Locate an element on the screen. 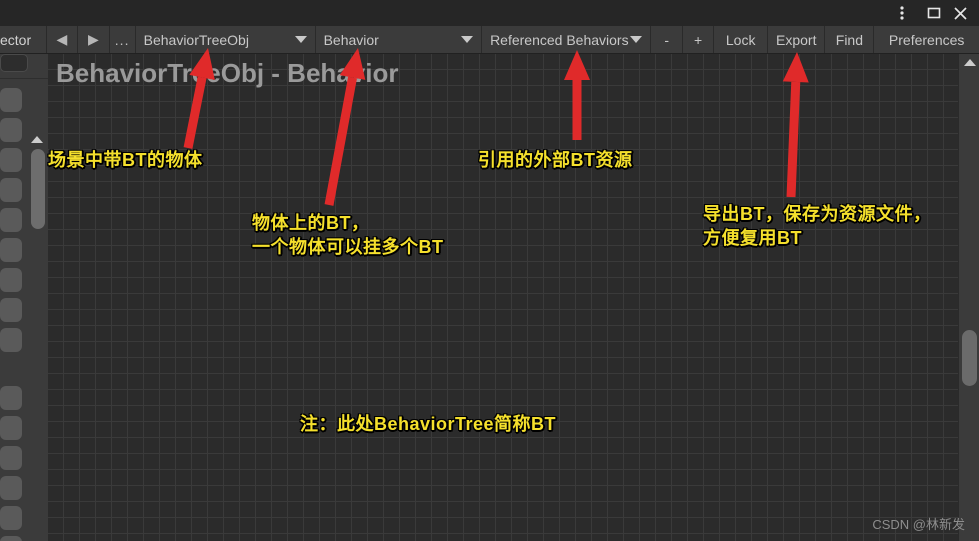 The image size is (979, 541). export-button: Export is located at coordinates (797, 39).